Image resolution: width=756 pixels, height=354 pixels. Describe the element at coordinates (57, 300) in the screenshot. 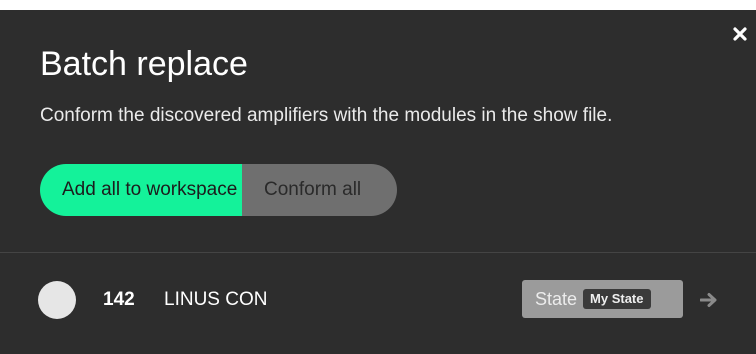

I see `status-indicator` at that location.